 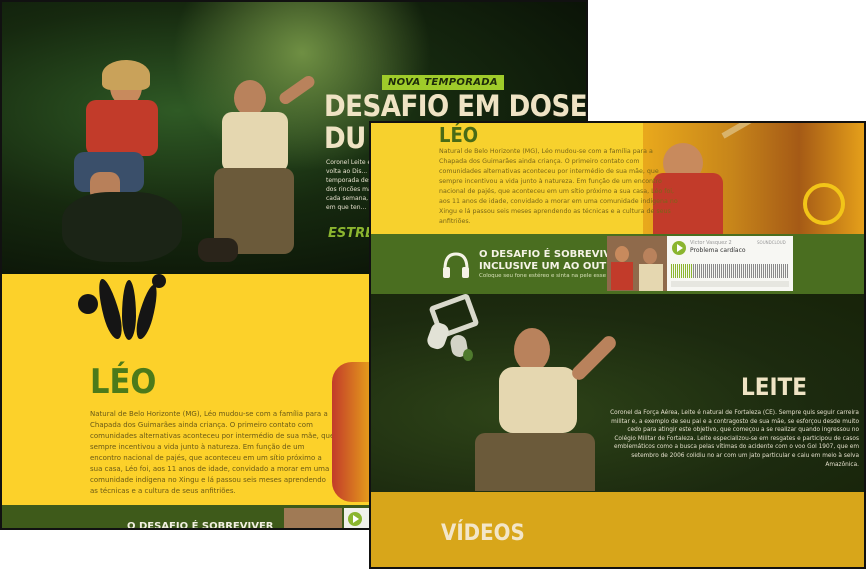 I want to click on leite-title: LEITE, so click(x=774, y=387).